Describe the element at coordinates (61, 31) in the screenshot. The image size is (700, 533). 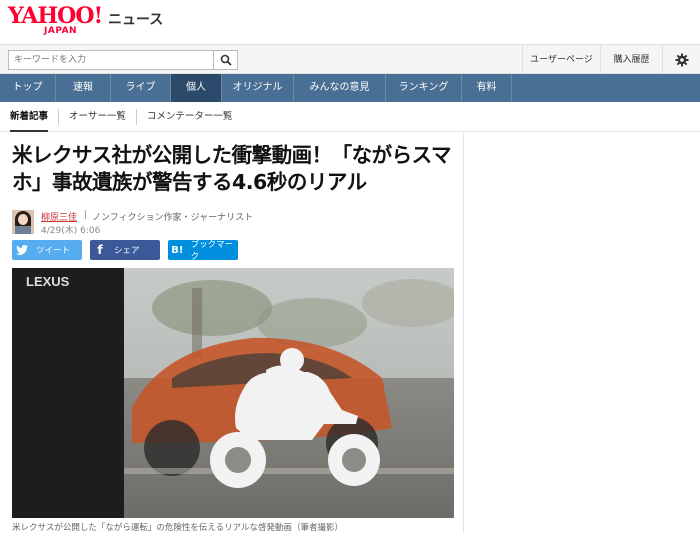
I see `logo-sub-text: JAPAN` at that location.